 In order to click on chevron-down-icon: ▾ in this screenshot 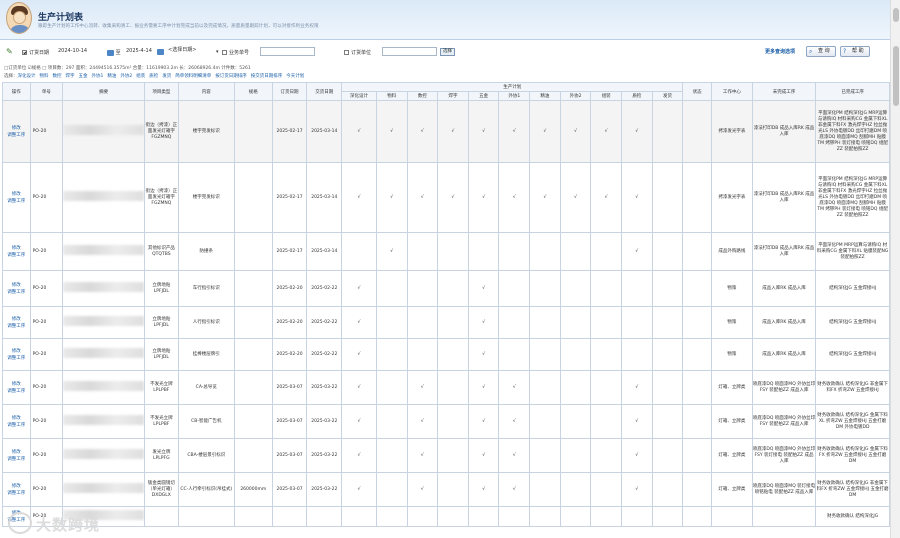, I will do `click(217, 52)`.